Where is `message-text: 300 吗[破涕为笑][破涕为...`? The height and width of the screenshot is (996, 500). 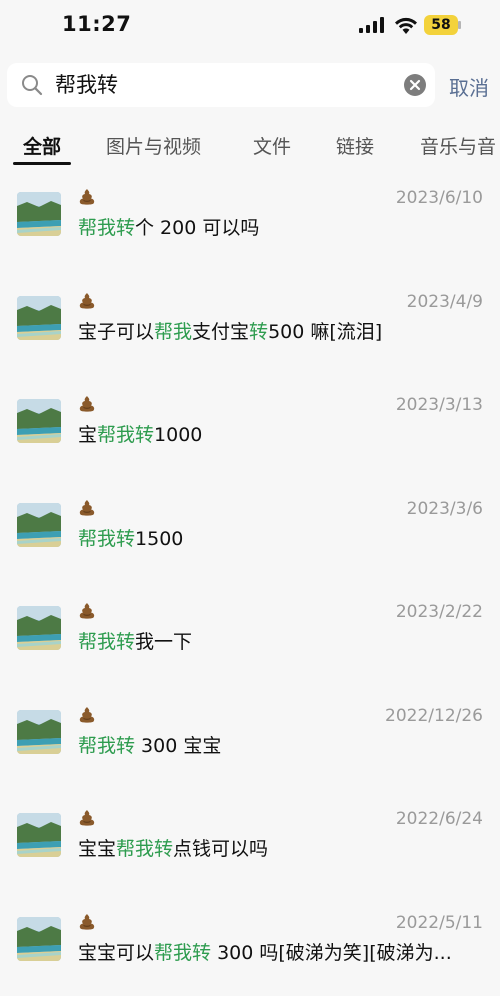
message-text: 300 吗[破涕为笑][破涕为... is located at coordinates (331, 952).